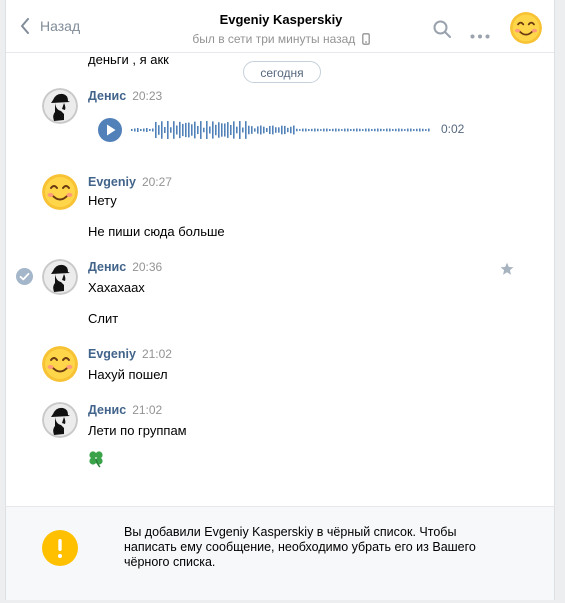 Image resolution: width=565 pixels, height=603 pixels. I want to click on play-button, so click(110, 130).